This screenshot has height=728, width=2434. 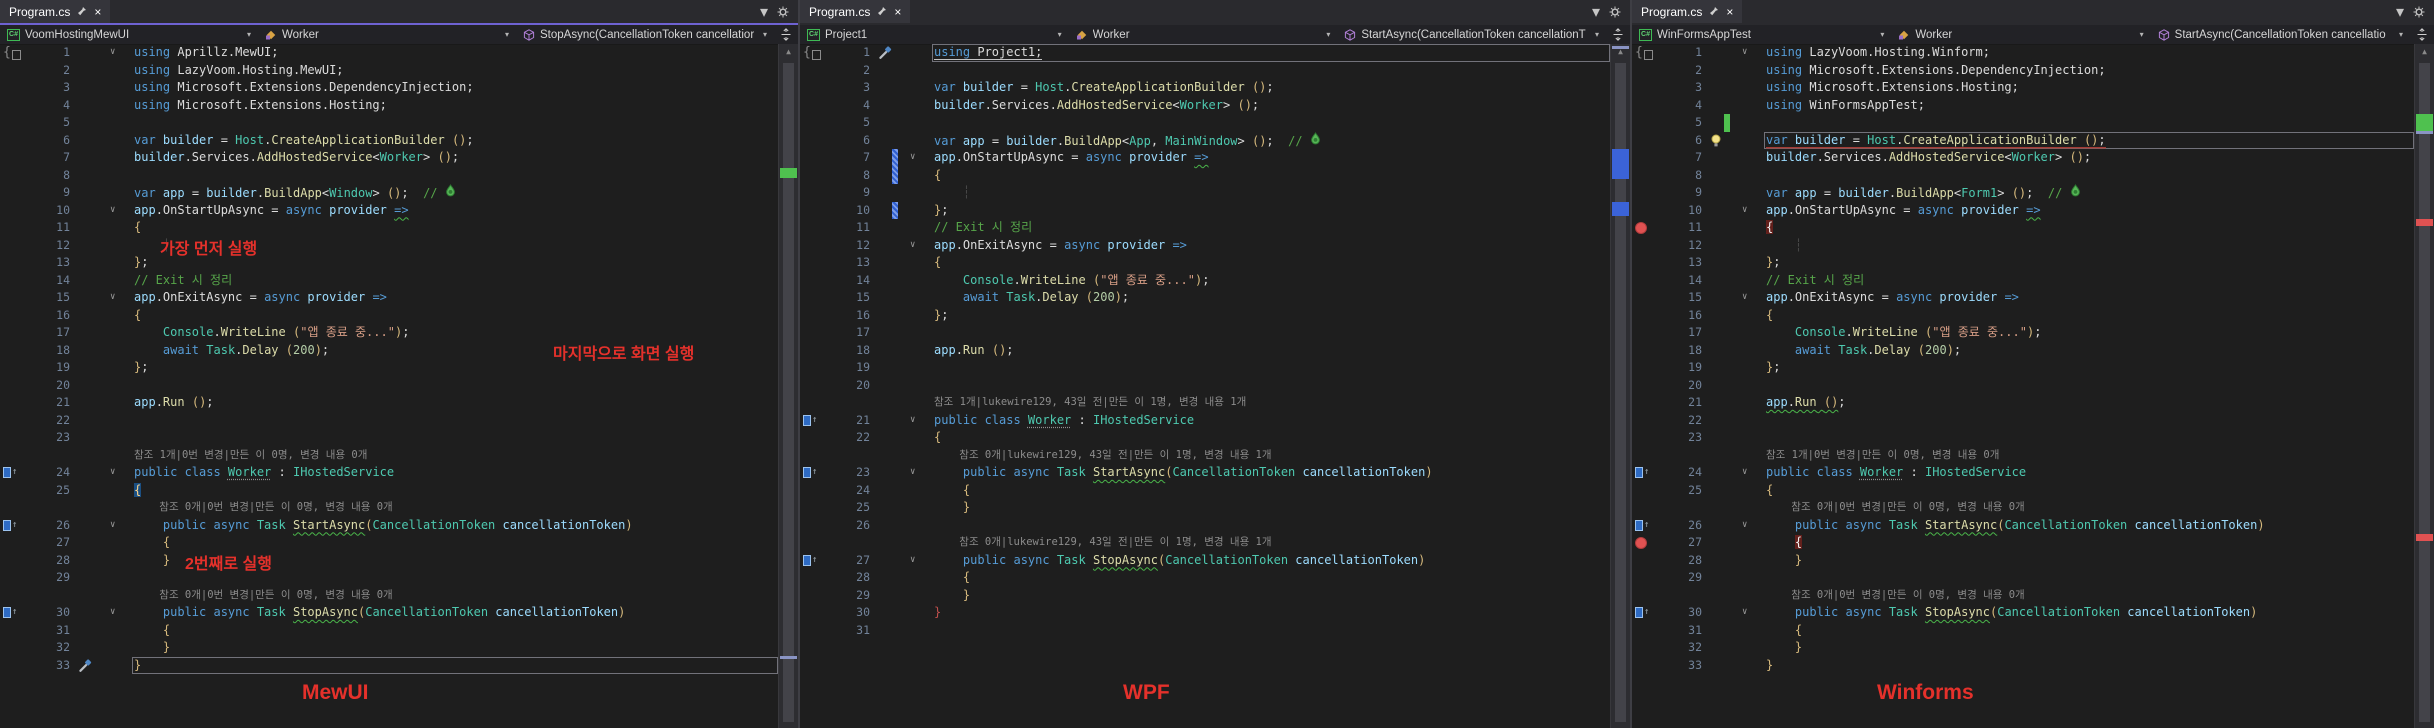 What do you see at coordinates (934, 34) in the screenshot?
I see `nav-project-dropdown: C# Project1 ▾` at bounding box center [934, 34].